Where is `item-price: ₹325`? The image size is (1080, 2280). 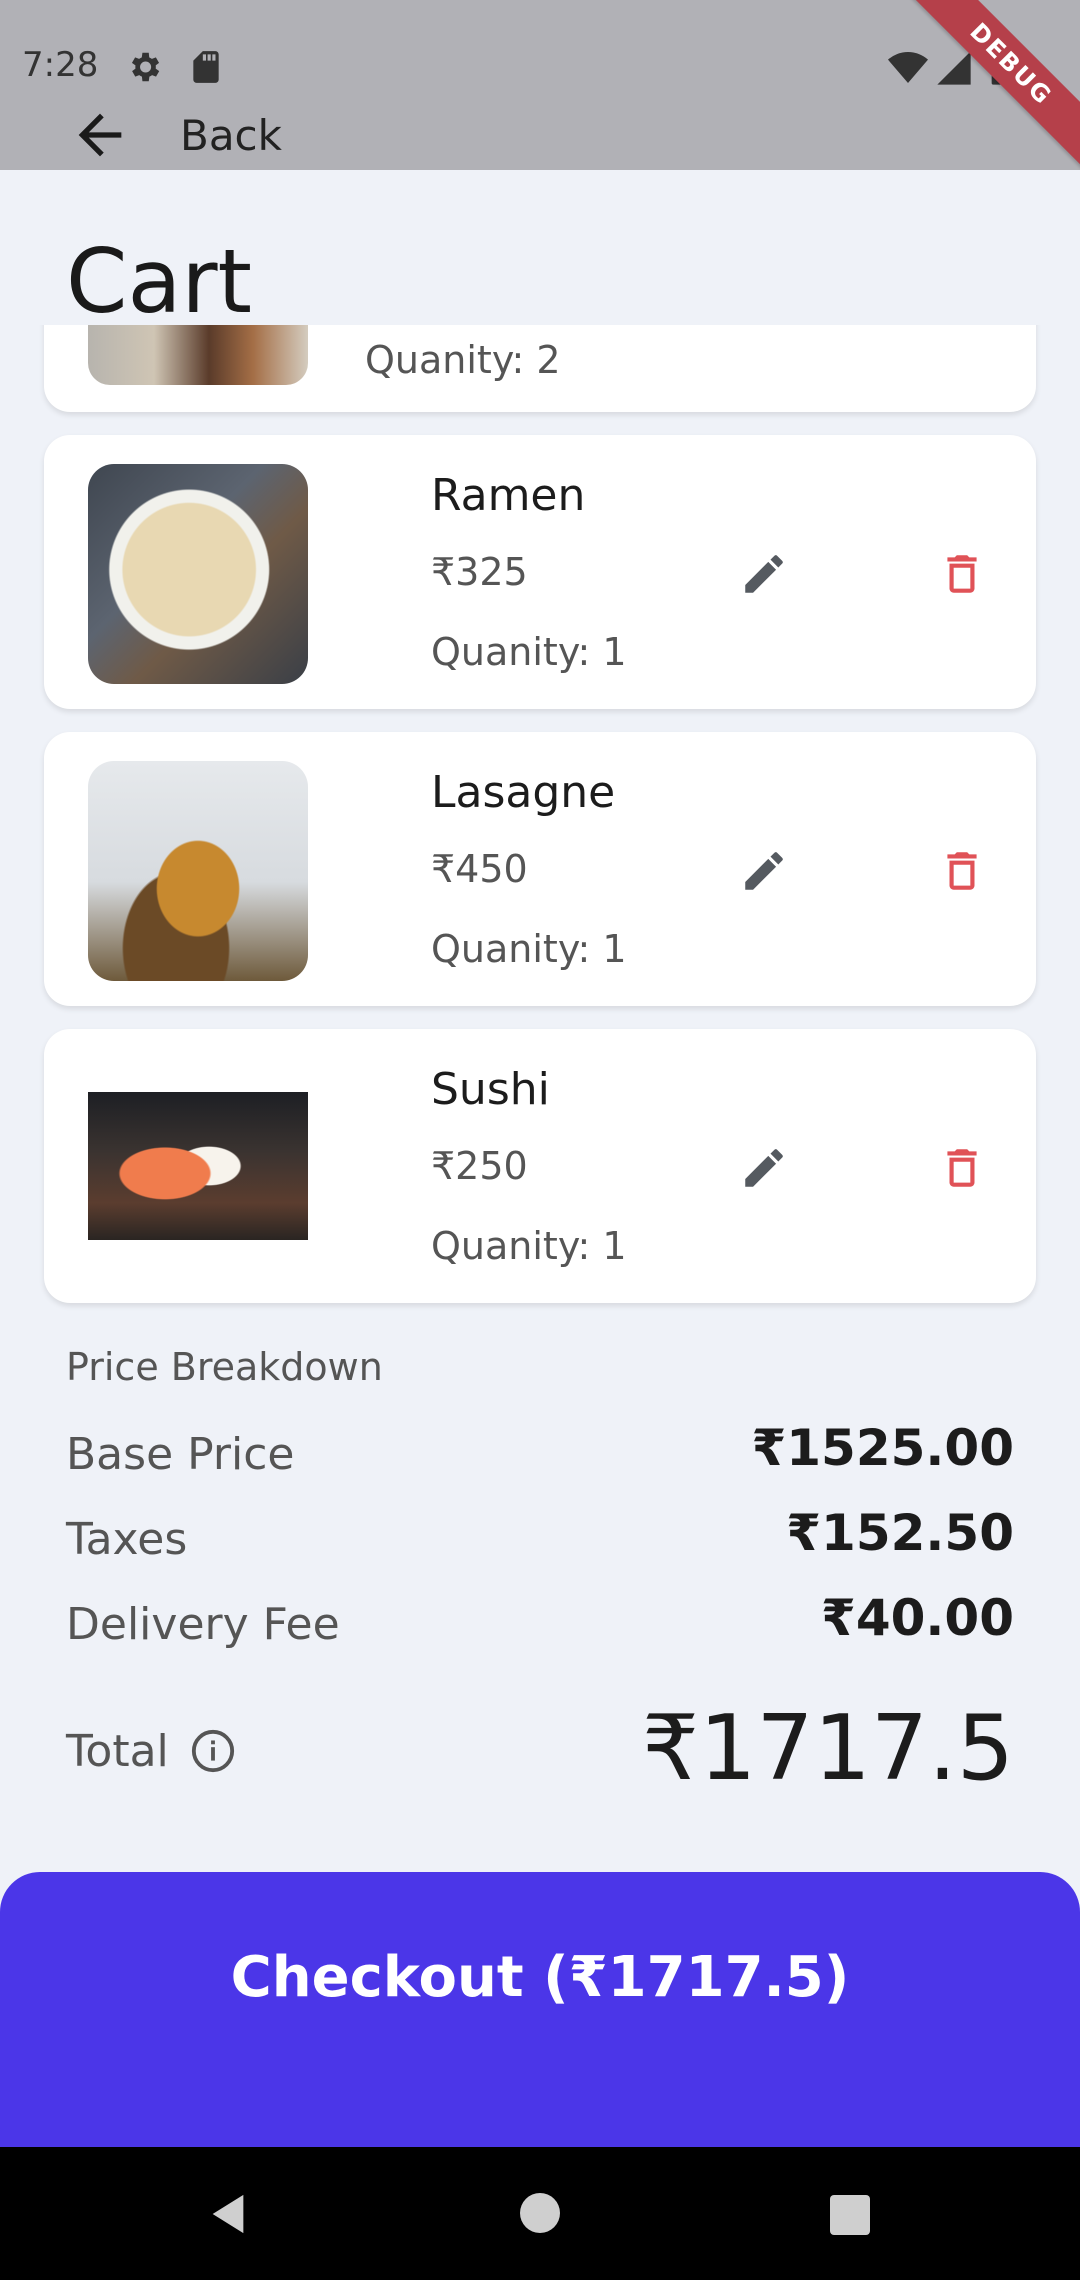 item-price: ₹325 is located at coordinates (479, 572).